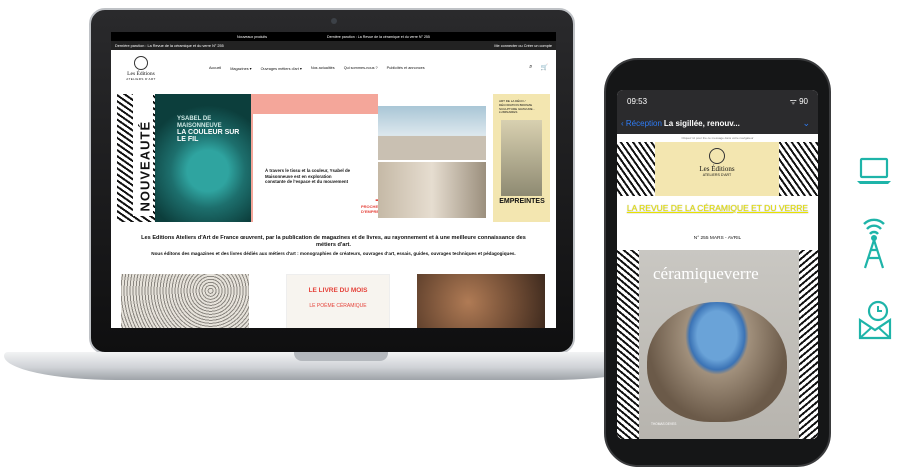  What do you see at coordinates (338, 301) in the screenshot?
I see `tile-livre-du-mois: LE LIVRE DU MOIS LE POÈME CÉRAMIQUE` at bounding box center [338, 301].